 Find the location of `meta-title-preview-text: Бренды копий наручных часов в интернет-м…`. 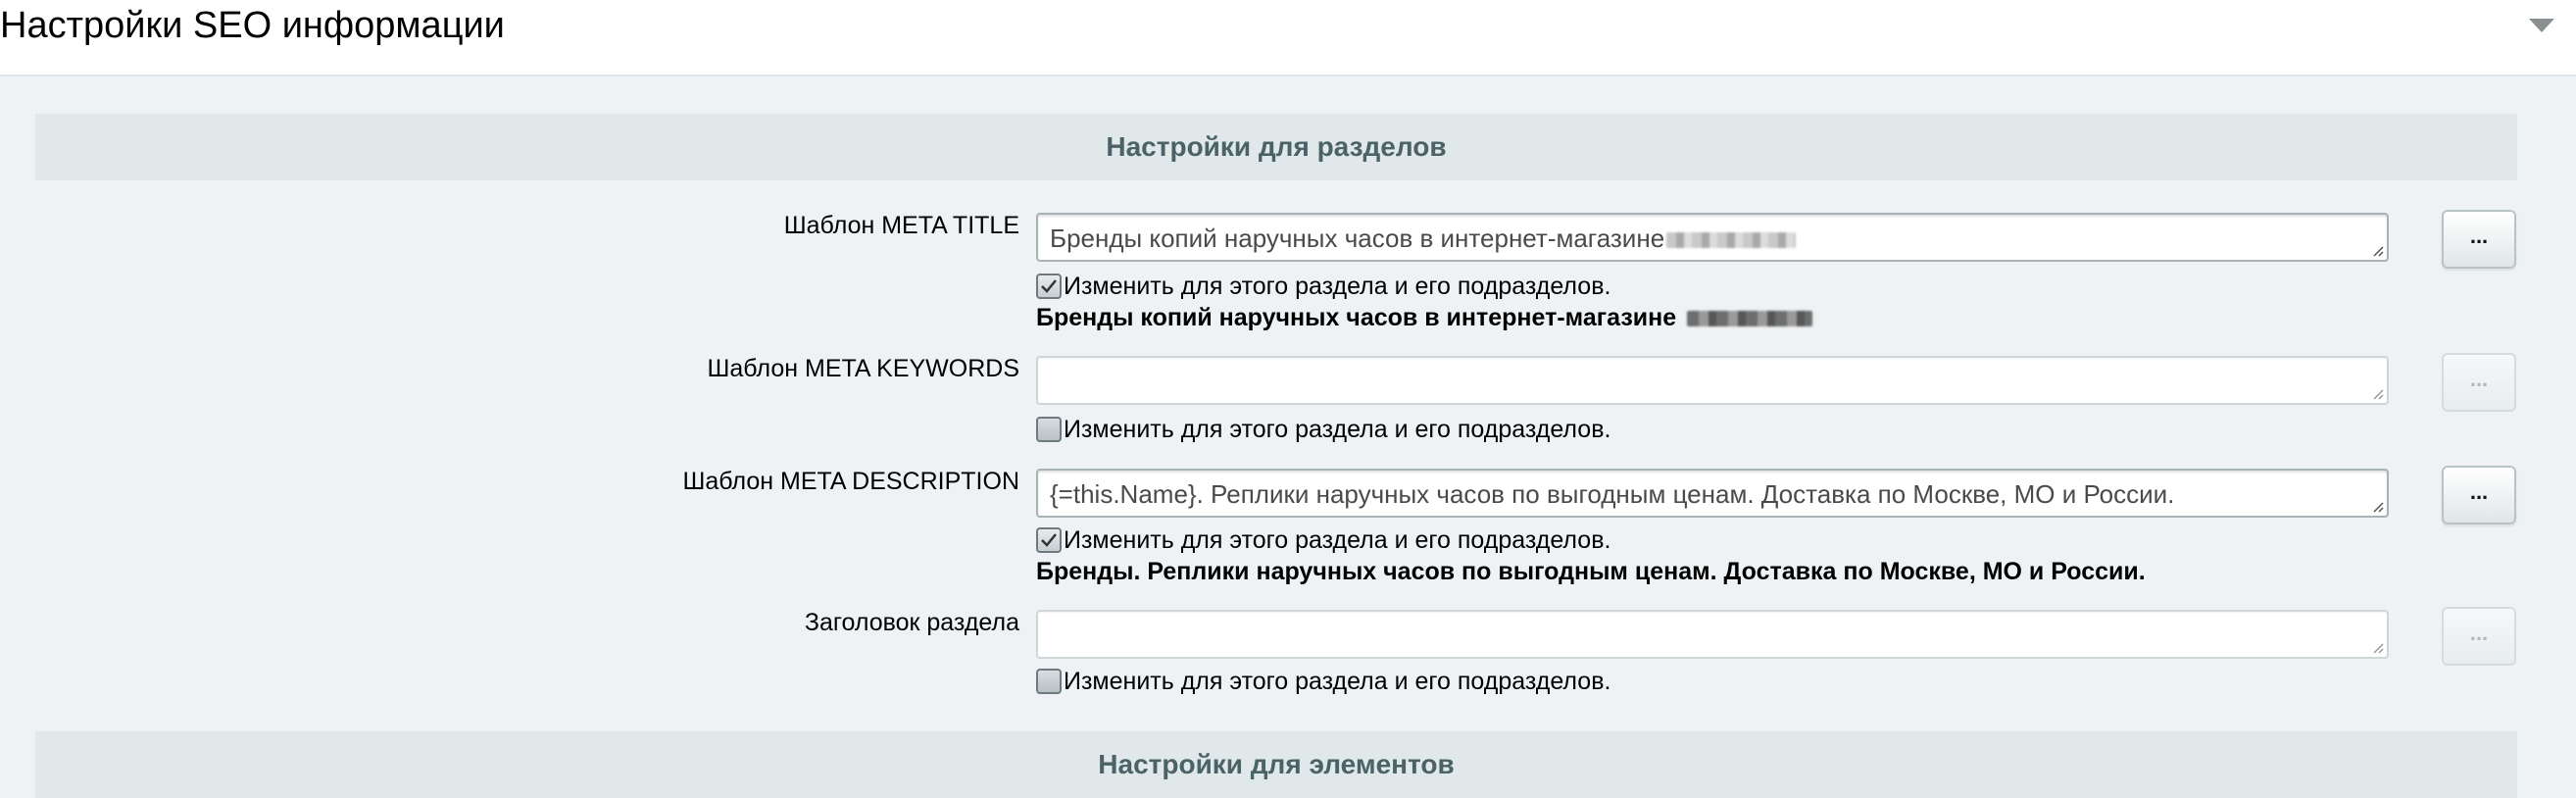

meta-title-preview-text: Бренды копий наручных часов в интернет-м… is located at coordinates (1356, 317).